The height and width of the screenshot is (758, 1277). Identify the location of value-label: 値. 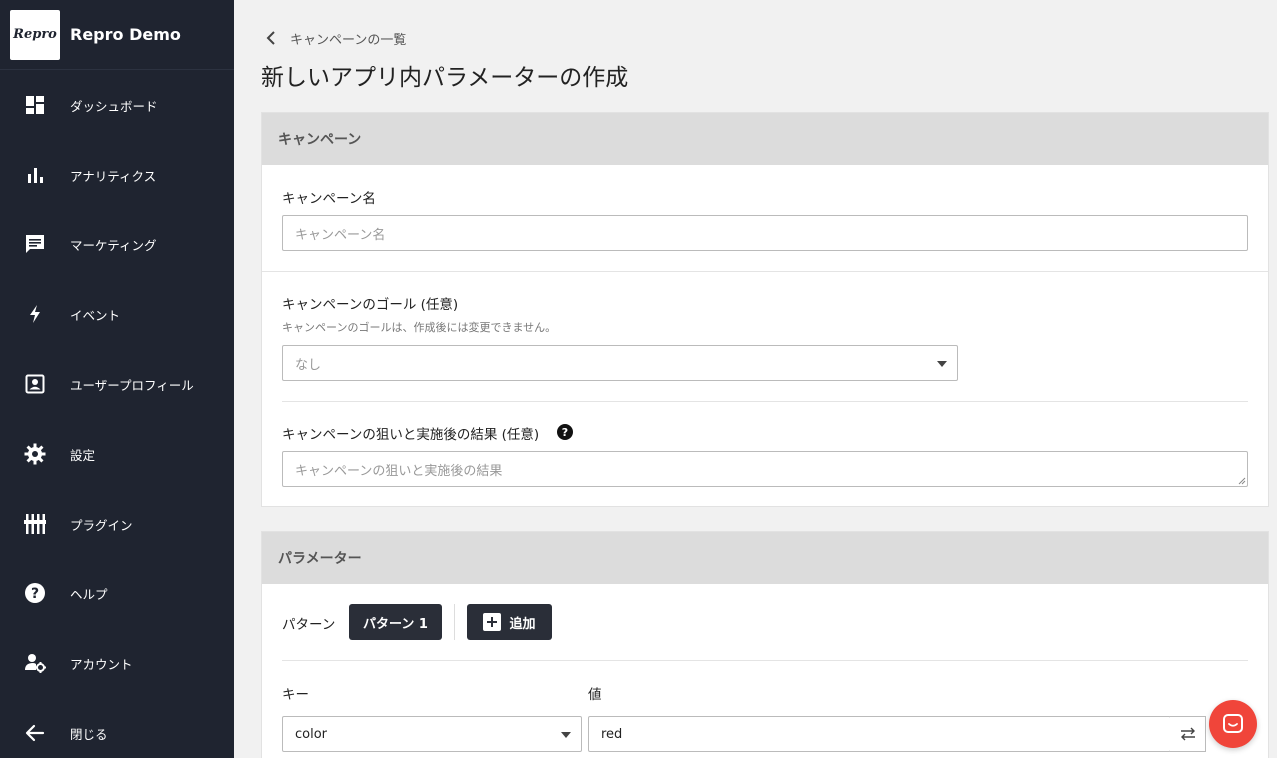
(595, 695).